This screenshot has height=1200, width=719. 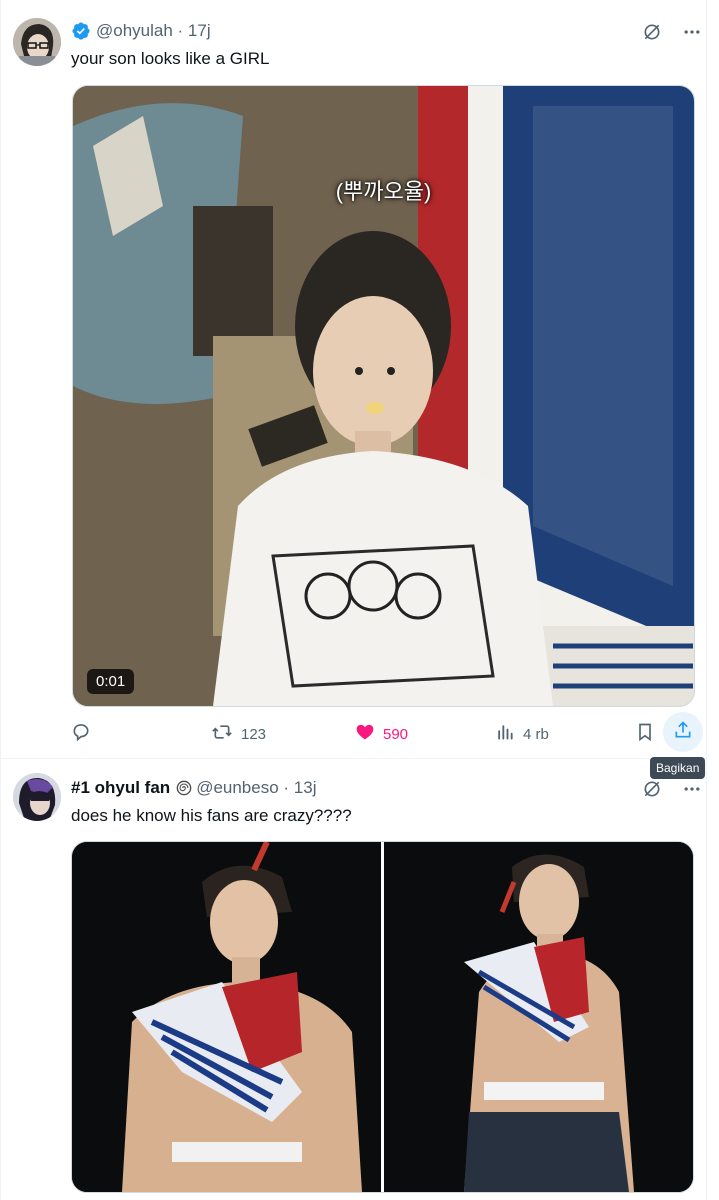 I want to click on views-button: 4 rb, so click(x=522, y=734).